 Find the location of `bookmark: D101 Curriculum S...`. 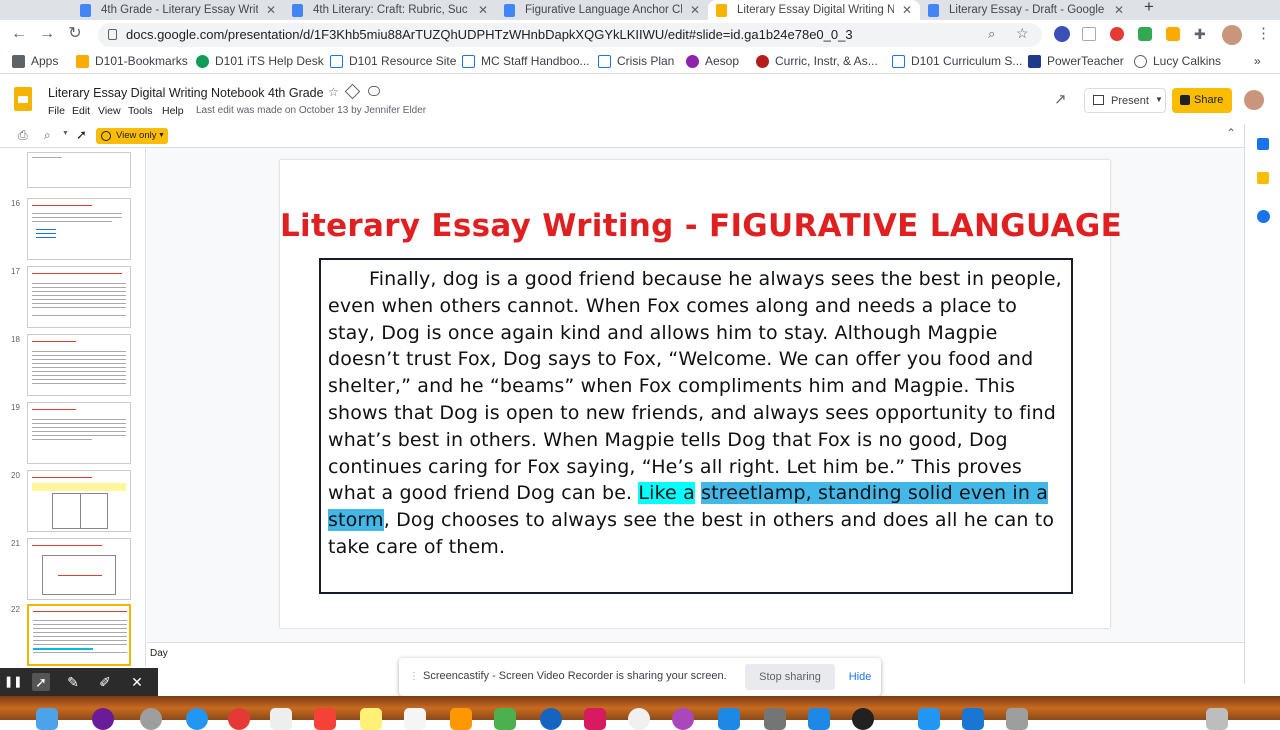

bookmark: D101 Curriculum S... is located at coordinates (957, 61).